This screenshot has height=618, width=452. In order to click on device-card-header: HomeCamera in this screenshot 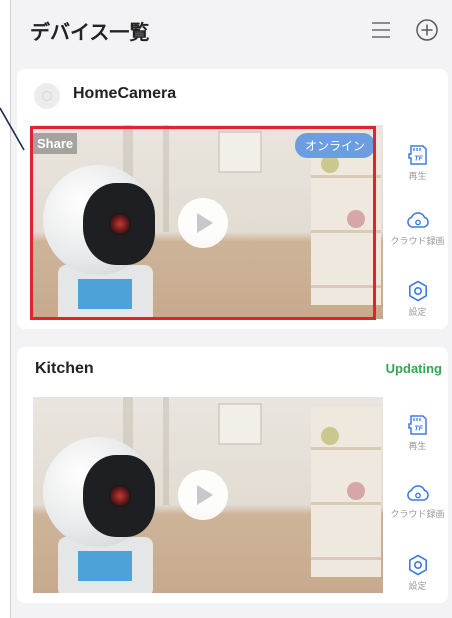, I will do `click(232, 95)`.